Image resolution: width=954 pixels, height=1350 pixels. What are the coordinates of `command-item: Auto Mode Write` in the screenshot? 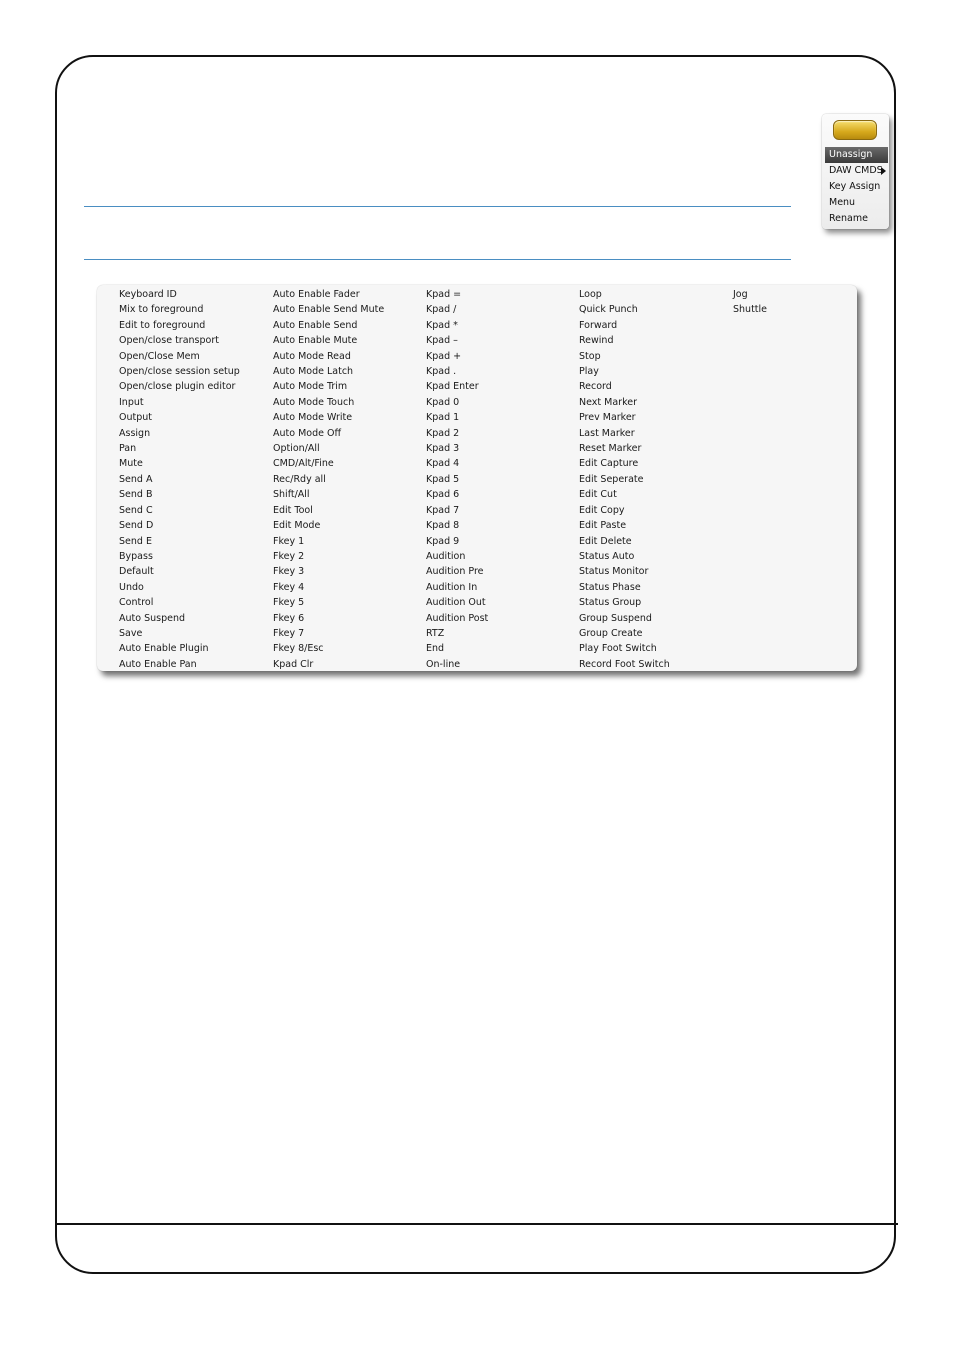 It's located at (328, 417).